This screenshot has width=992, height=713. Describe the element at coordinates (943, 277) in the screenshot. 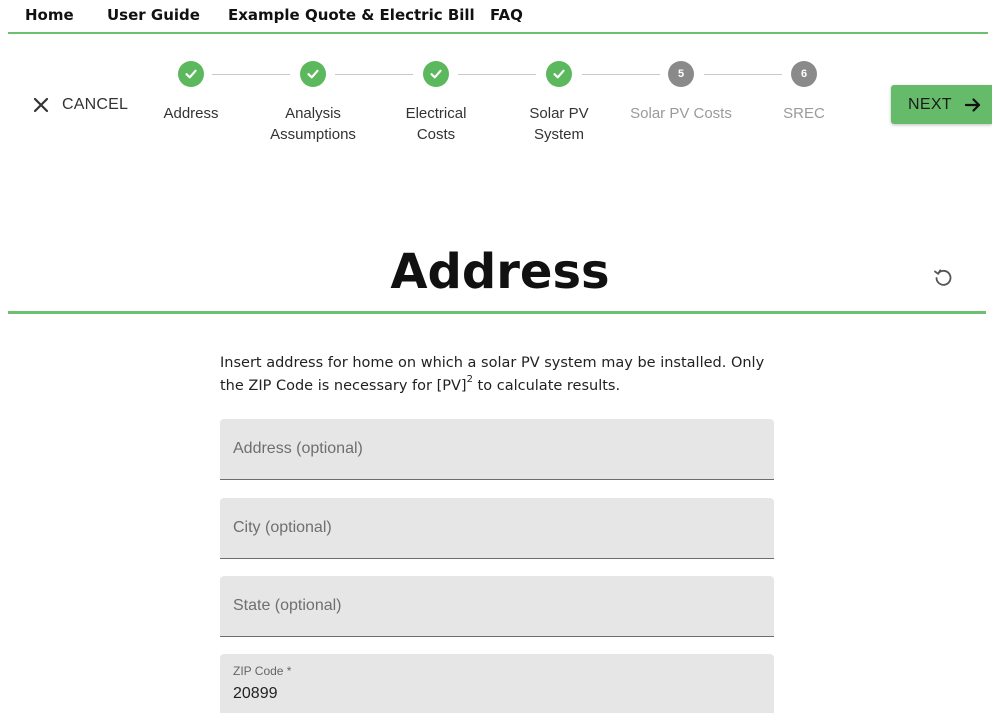

I see `reset-icon` at that location.